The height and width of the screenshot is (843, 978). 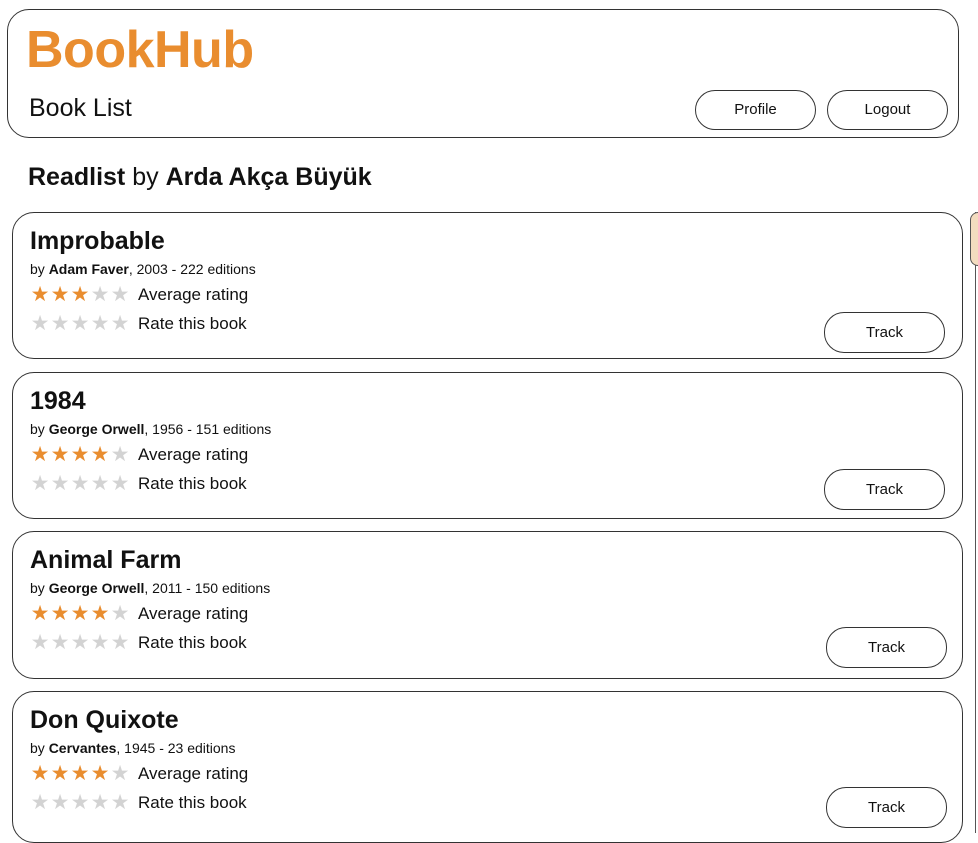 I want to click on readlist-heading: Readlist by Arda Akça Büyük, so click(x=200, y=177).